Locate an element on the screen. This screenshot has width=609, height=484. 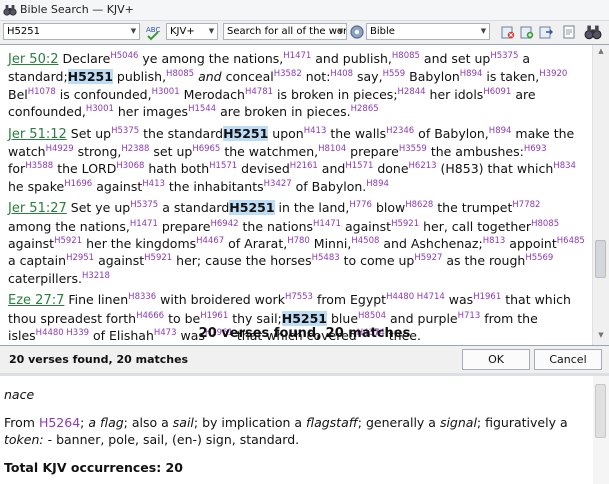
document-icon is located at coordinates (569, 32).